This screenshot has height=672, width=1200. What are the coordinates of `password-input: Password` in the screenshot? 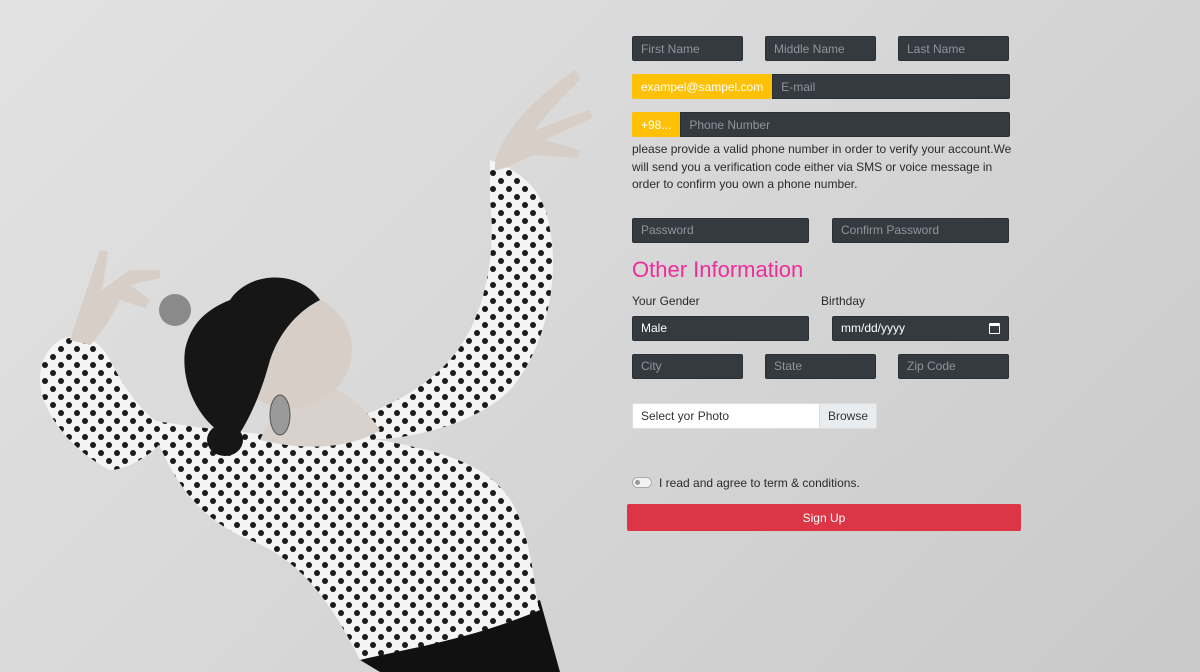 It's located at (720, 230).